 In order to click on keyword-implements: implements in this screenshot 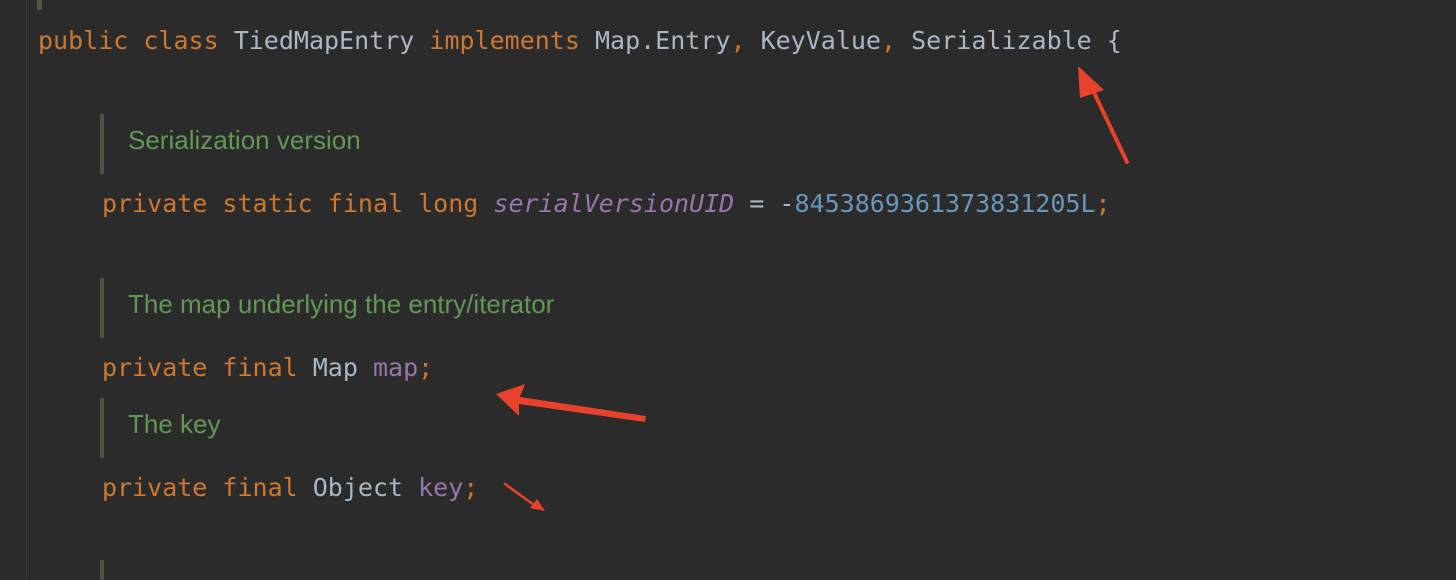, I will do `click(504, 40)`.